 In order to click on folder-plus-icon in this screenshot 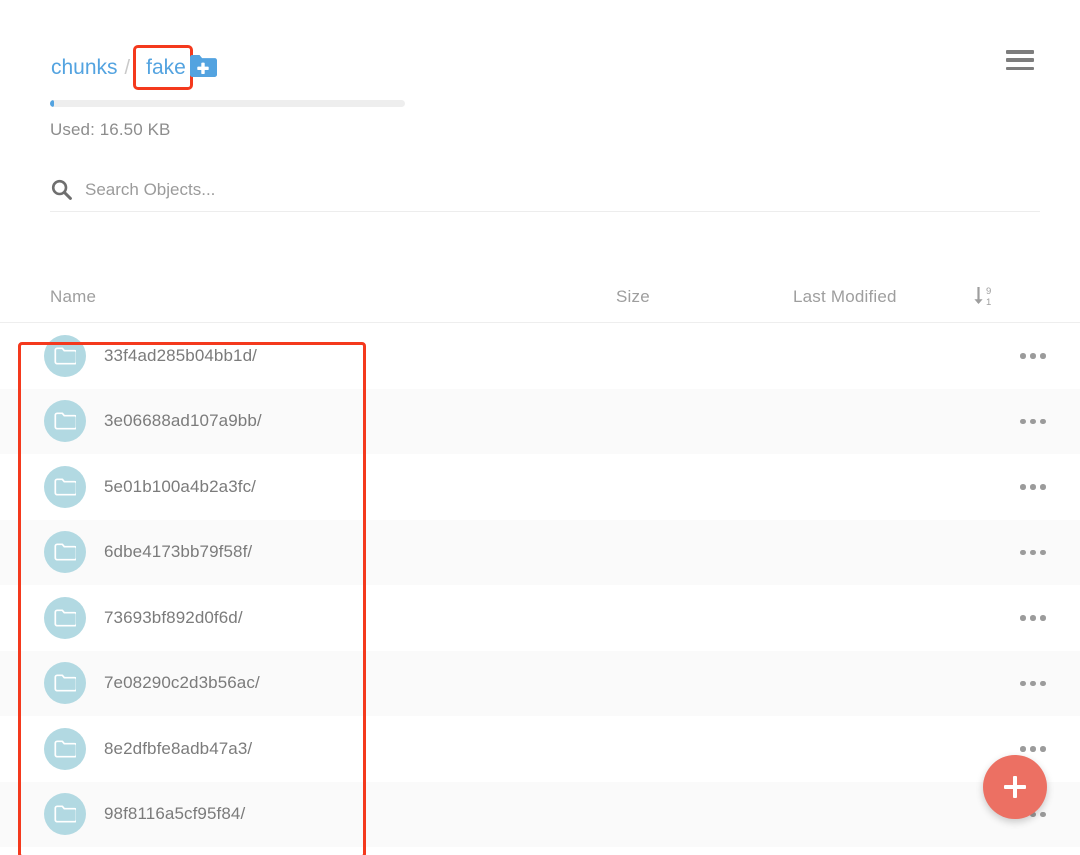, I will do `click(203, 65)`.